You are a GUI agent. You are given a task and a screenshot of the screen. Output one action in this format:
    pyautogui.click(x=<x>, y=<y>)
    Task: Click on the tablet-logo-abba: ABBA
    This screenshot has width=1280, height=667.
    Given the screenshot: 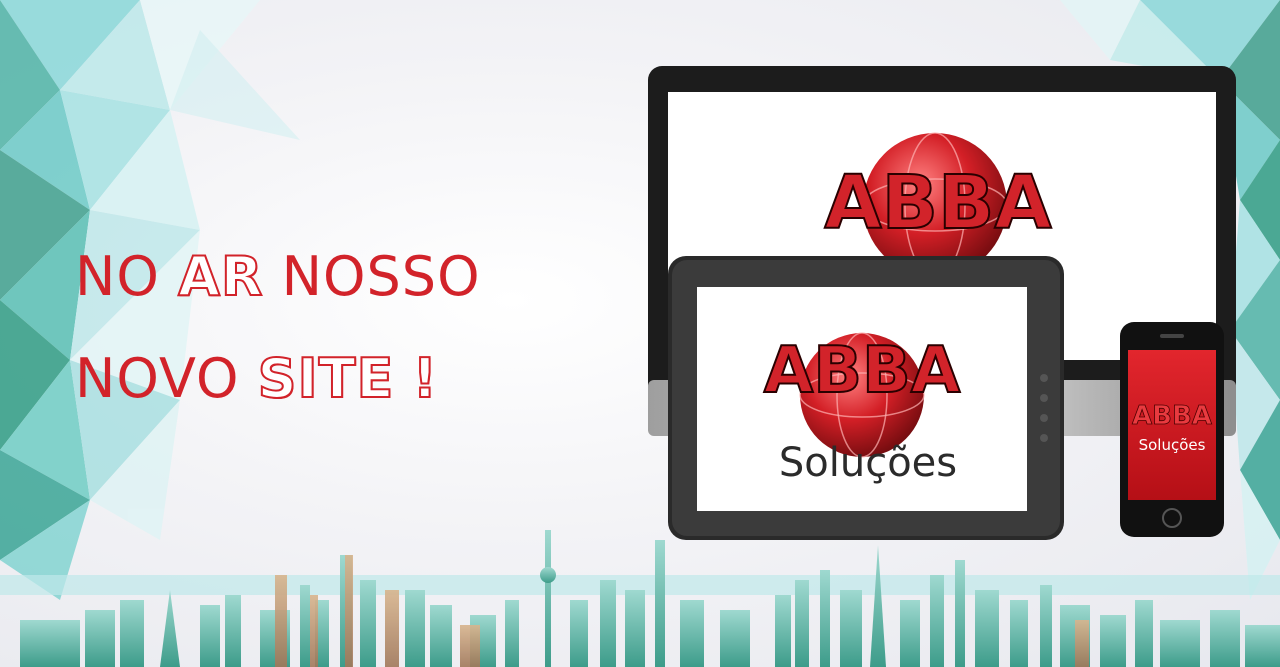 What is the action you would take?
    pyautogui.click(x=862, y=371)
    